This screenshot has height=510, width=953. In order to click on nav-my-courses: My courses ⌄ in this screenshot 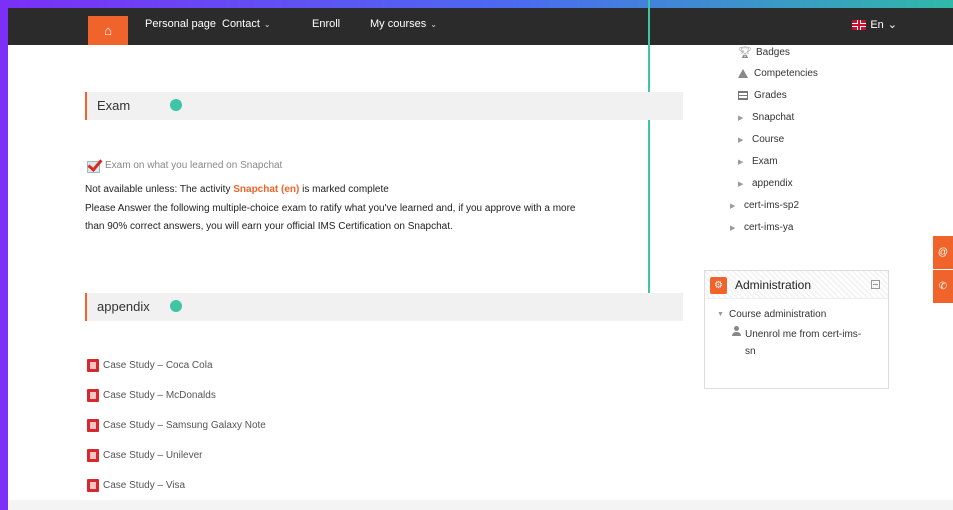, I will do `click(403, 24)`.